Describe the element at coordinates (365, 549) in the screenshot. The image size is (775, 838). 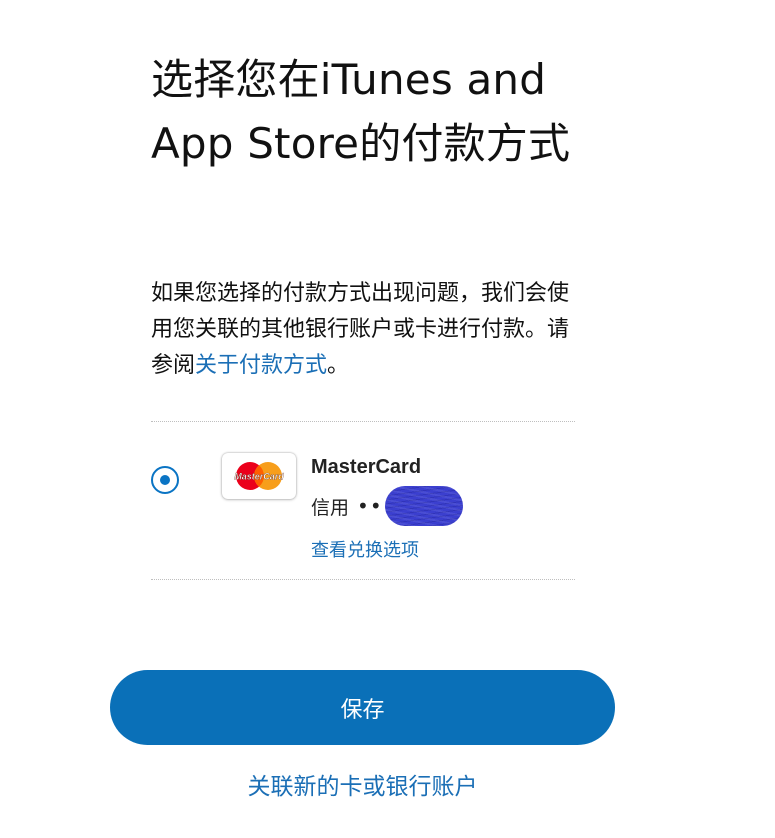
I see `view-exchange-options-link: 查看兑换选项` at that location.